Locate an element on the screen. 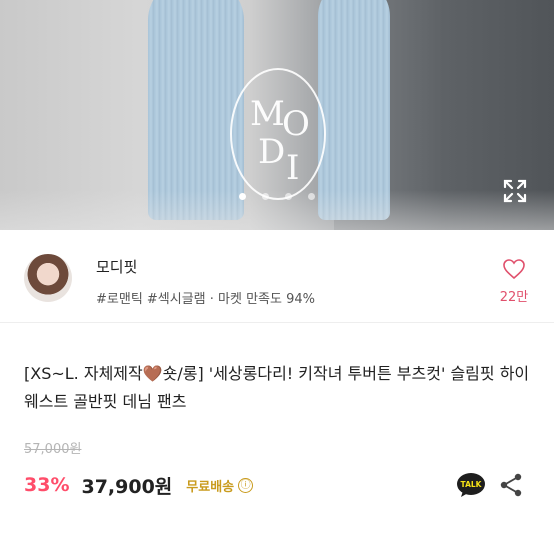 This screenshot has width=554, height=554. brand-logo-letter: M is located at coordinates (267, 114).